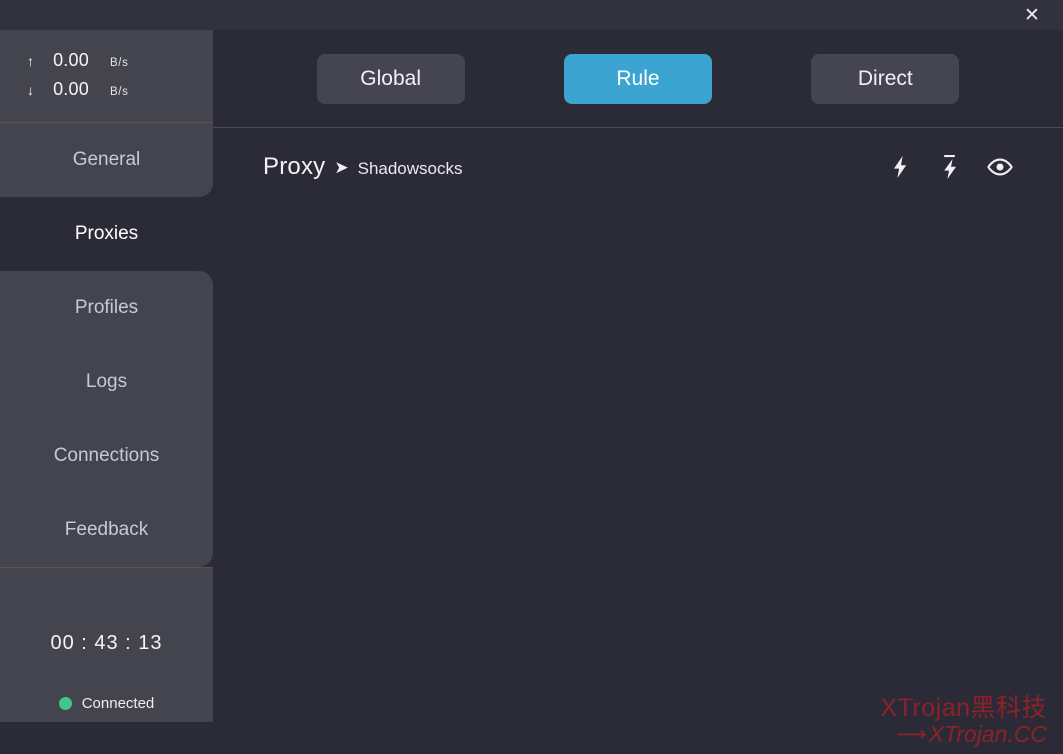  What do you see at coordinates (1032, 15) in the screenshot?
I see `close-button: ✕` at bounding box center [1032, 15].